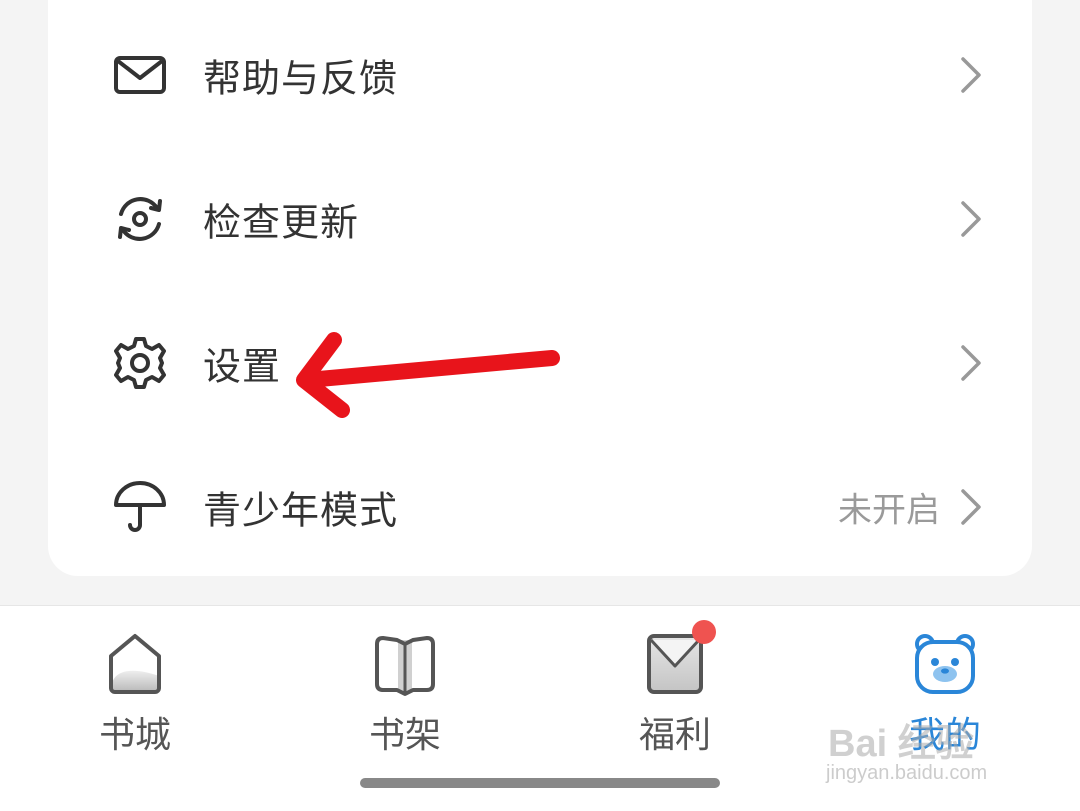  I want to click on book-icon, so click(405, 666).